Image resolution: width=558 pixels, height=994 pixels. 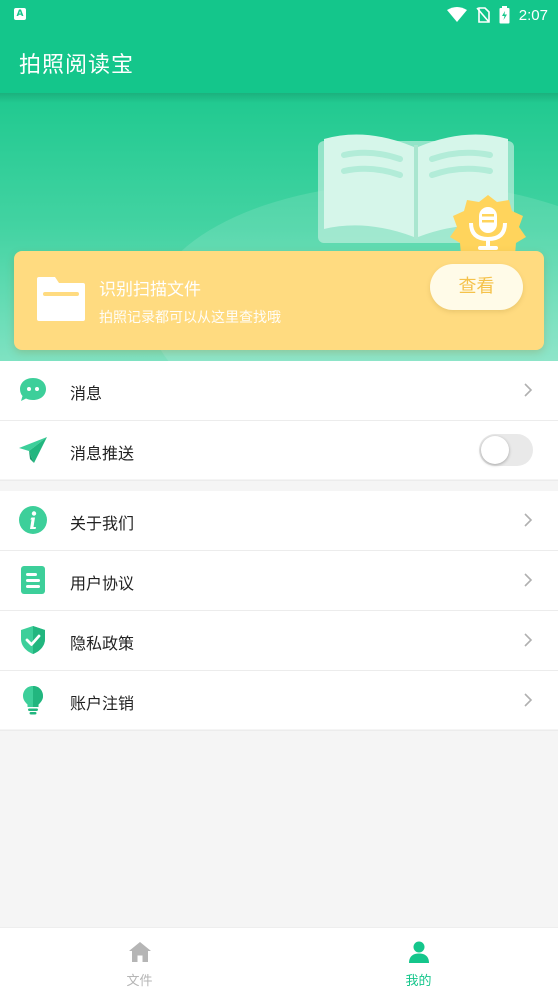 I want to click on view-button: 查看, so click(x=476, y=287).